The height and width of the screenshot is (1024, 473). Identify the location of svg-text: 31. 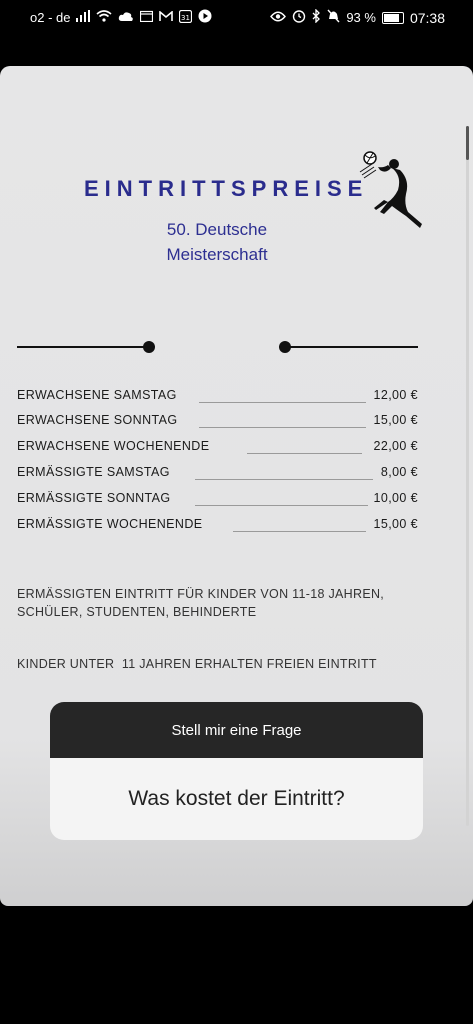
(186, 18).